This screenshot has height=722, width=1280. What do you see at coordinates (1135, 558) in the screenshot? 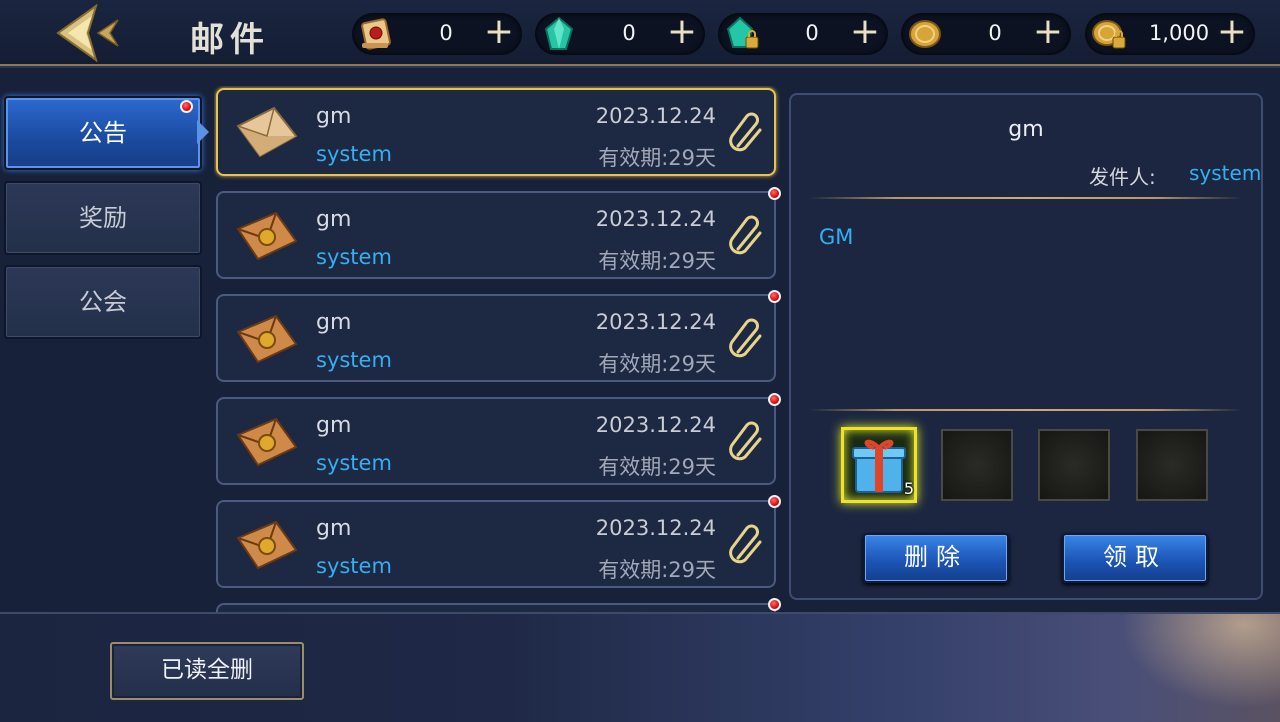
I see `claim-button: 领取` at bounding box center [1135, 558].